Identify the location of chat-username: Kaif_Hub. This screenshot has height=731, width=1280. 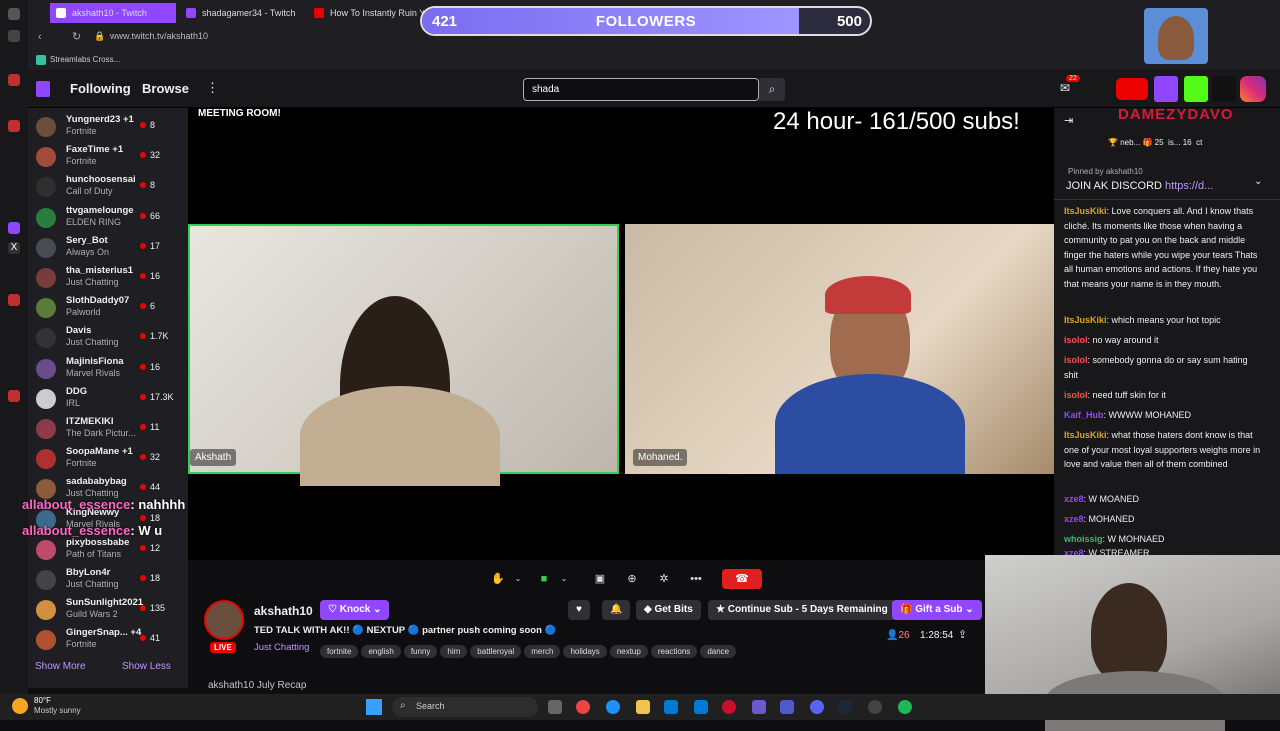
(1084, 415).